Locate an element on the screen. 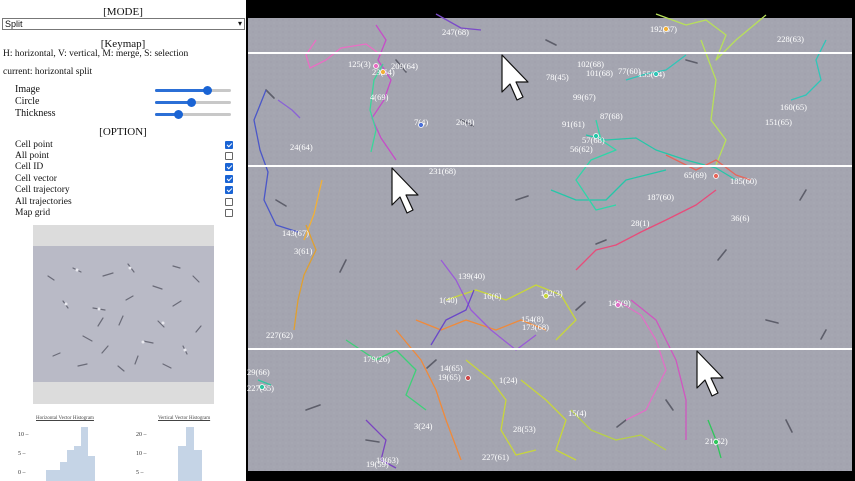 The height and width of the screenshot is (481, 855). overview-minimap is located at coordinates (123, 314).